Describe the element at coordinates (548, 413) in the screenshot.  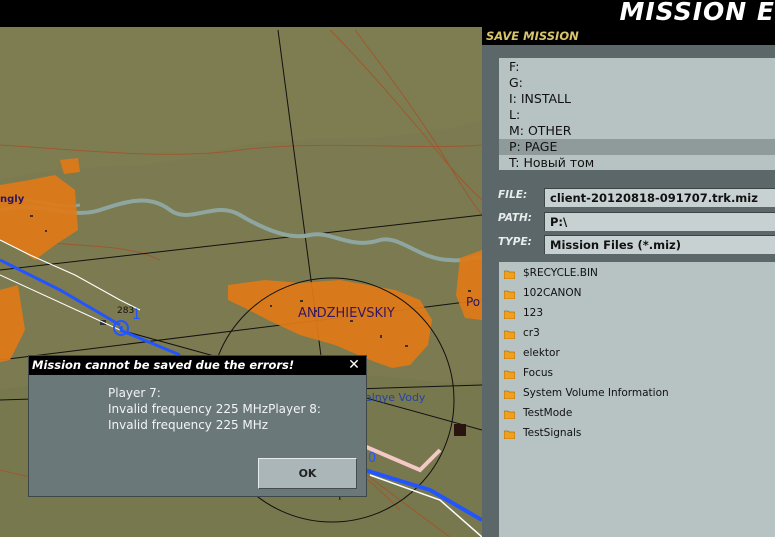
I see `folder-label: TestMode` at that location.